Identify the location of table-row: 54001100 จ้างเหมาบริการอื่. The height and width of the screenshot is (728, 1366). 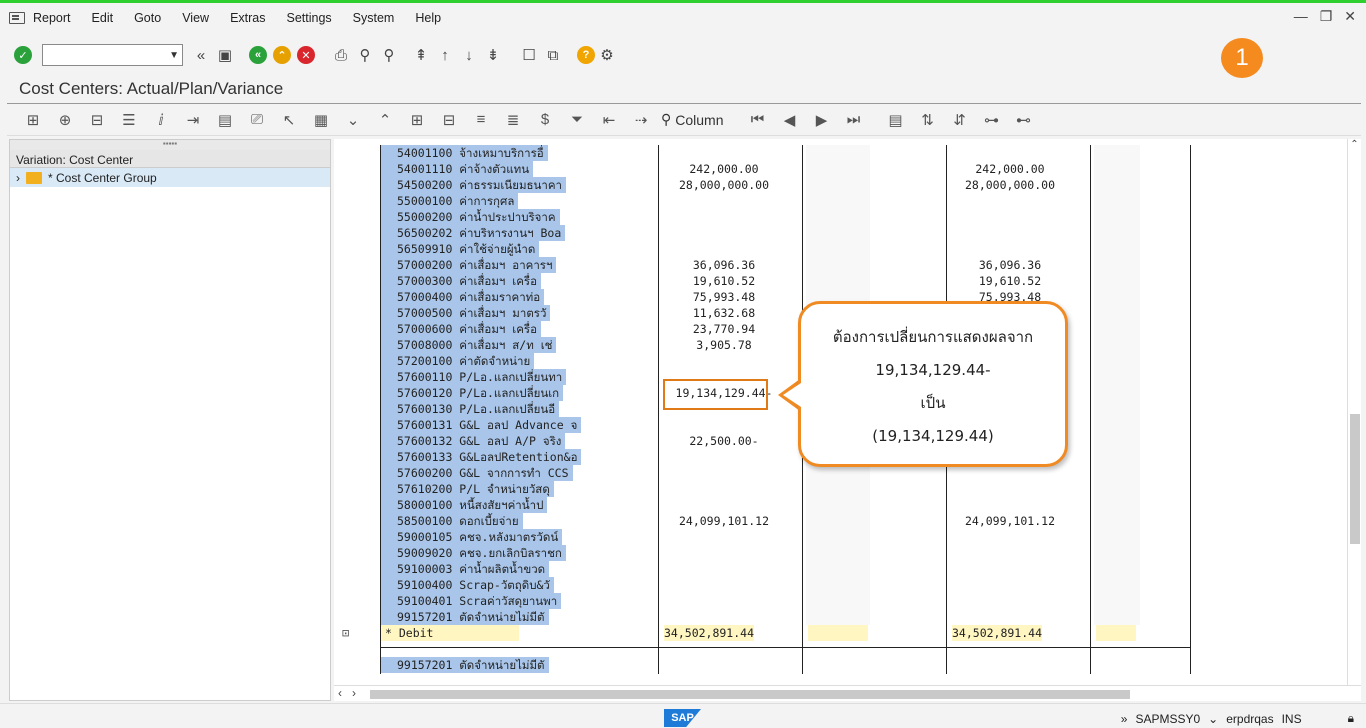
(840, 153).